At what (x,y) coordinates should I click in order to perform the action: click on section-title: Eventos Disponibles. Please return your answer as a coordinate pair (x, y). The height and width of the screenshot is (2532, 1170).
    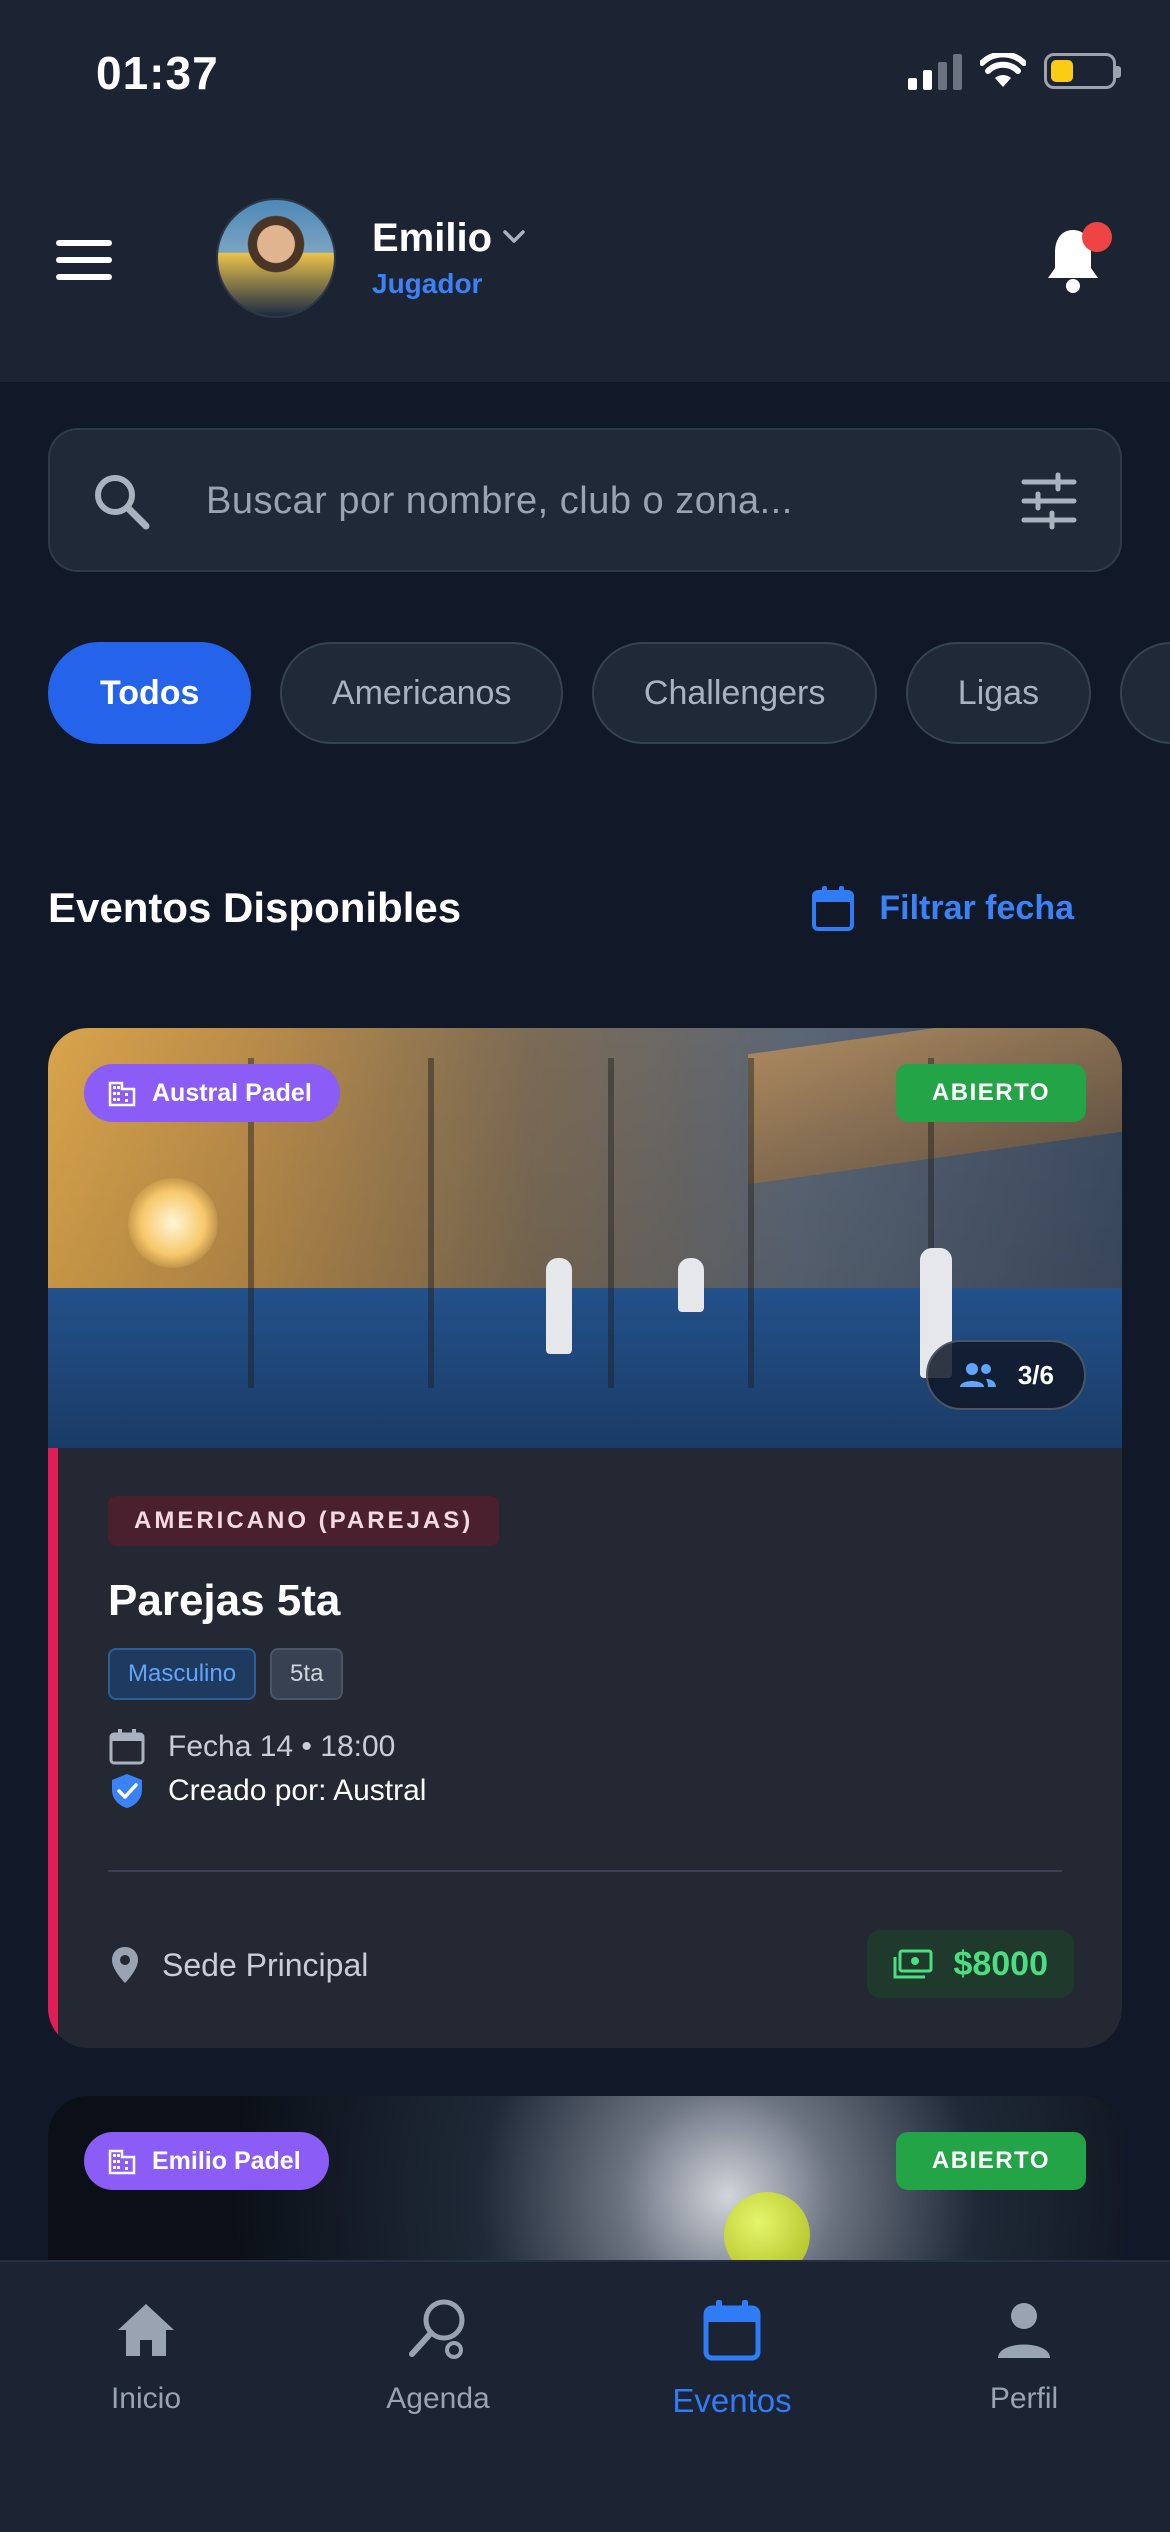
    Looking at the image, I should click on (255, 907).